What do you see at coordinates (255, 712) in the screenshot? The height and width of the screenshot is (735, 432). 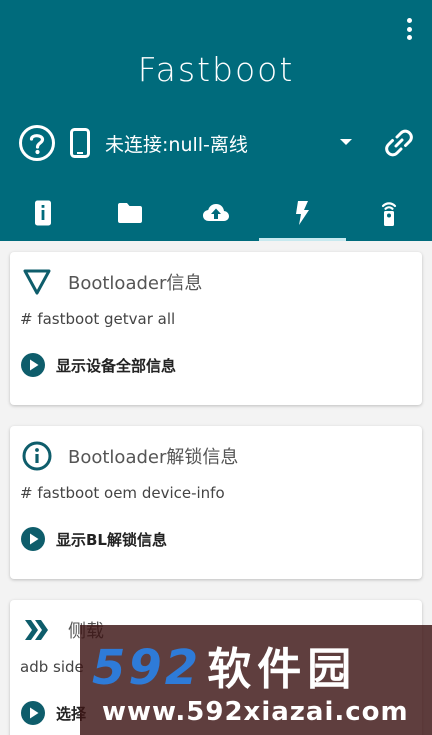 I see `watermark-url: www.592xiazai.com` at bounding box center [255, 712].